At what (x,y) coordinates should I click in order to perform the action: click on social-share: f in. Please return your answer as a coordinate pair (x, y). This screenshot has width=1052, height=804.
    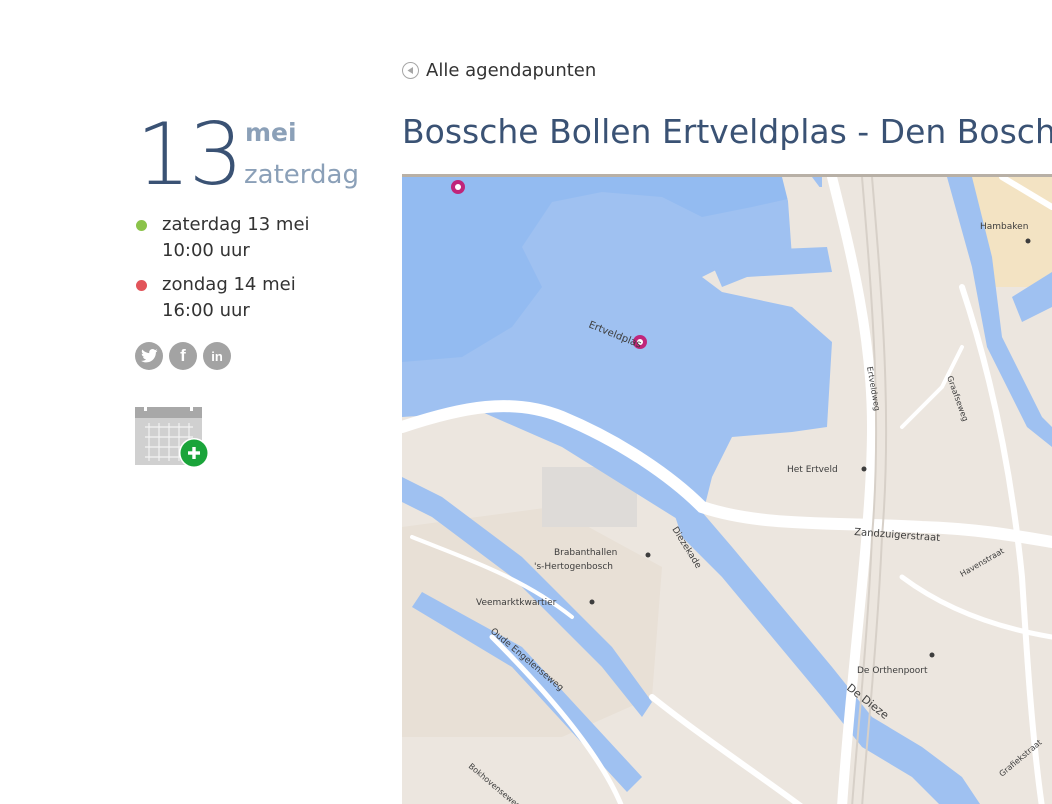
    Looking at the image, I should click on (183, 356).